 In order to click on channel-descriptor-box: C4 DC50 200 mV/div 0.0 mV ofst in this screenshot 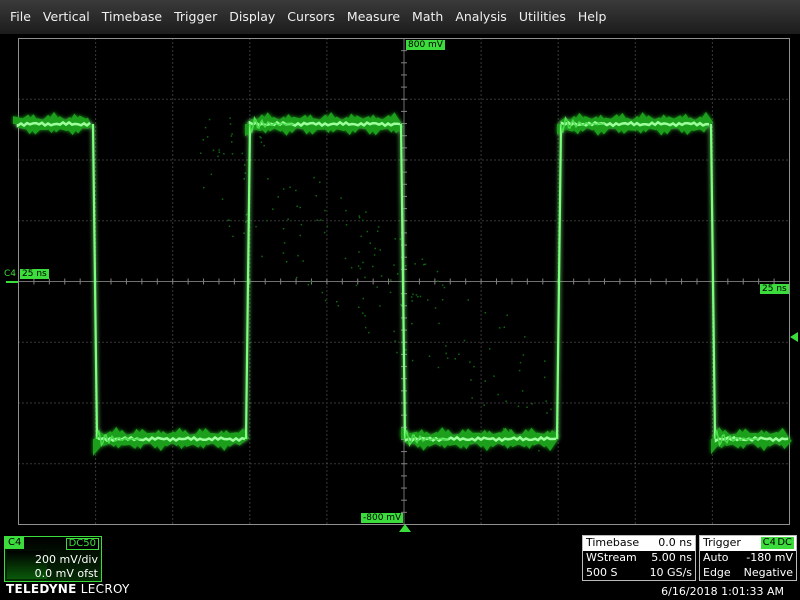, I will do `click(53, 559)`.